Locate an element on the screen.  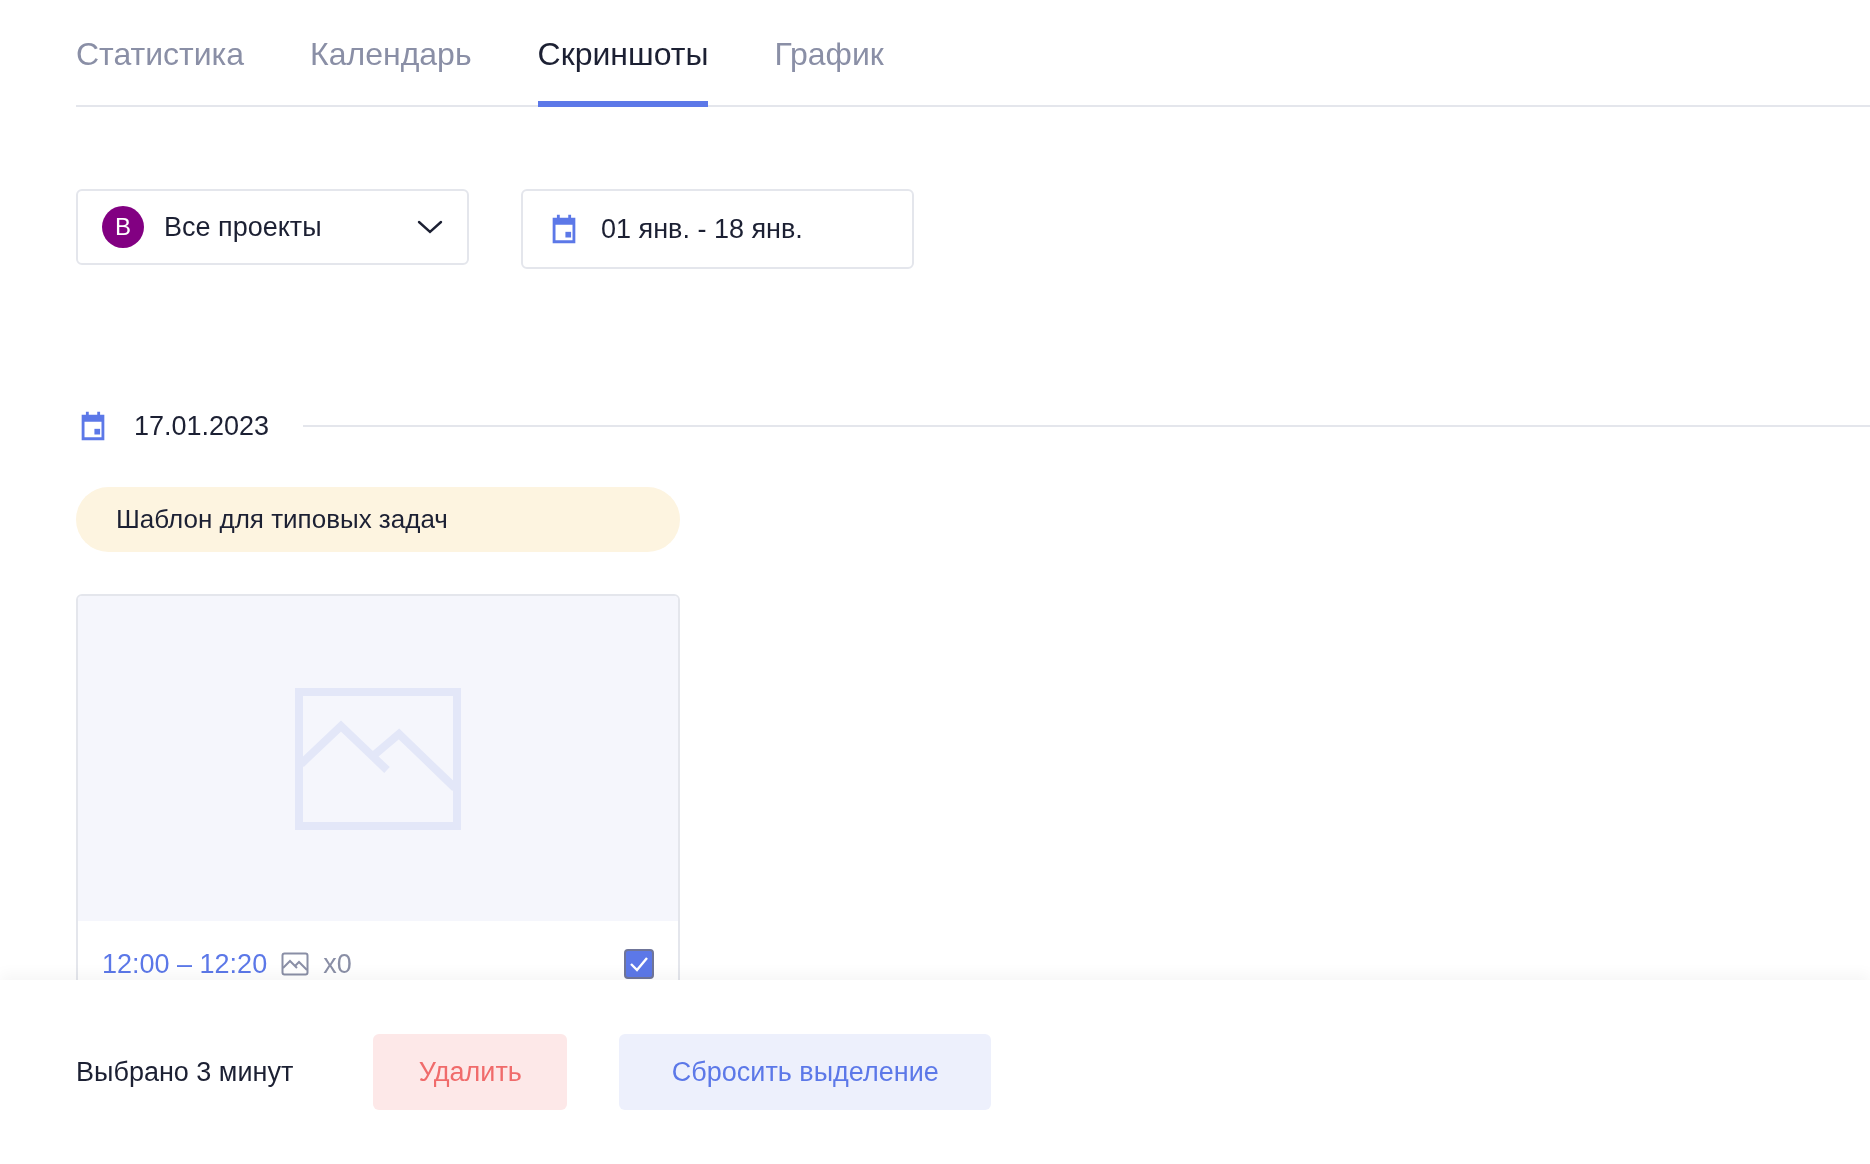
tab: Статистика is located at coordinates (160, 71).